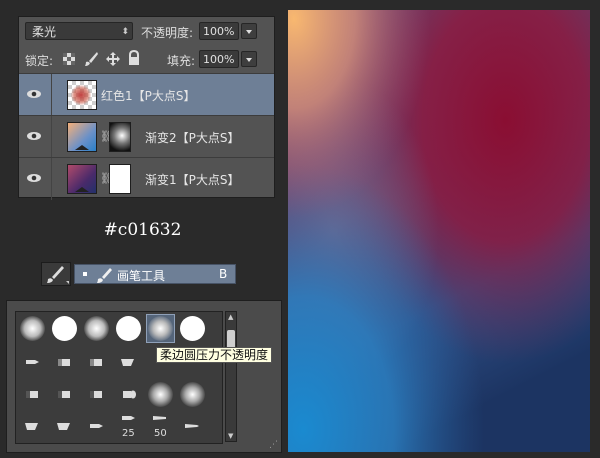 This screenshot has height=458, width=600. I want to click on brush-soft-round-pressure-selected, so click(160, 328).